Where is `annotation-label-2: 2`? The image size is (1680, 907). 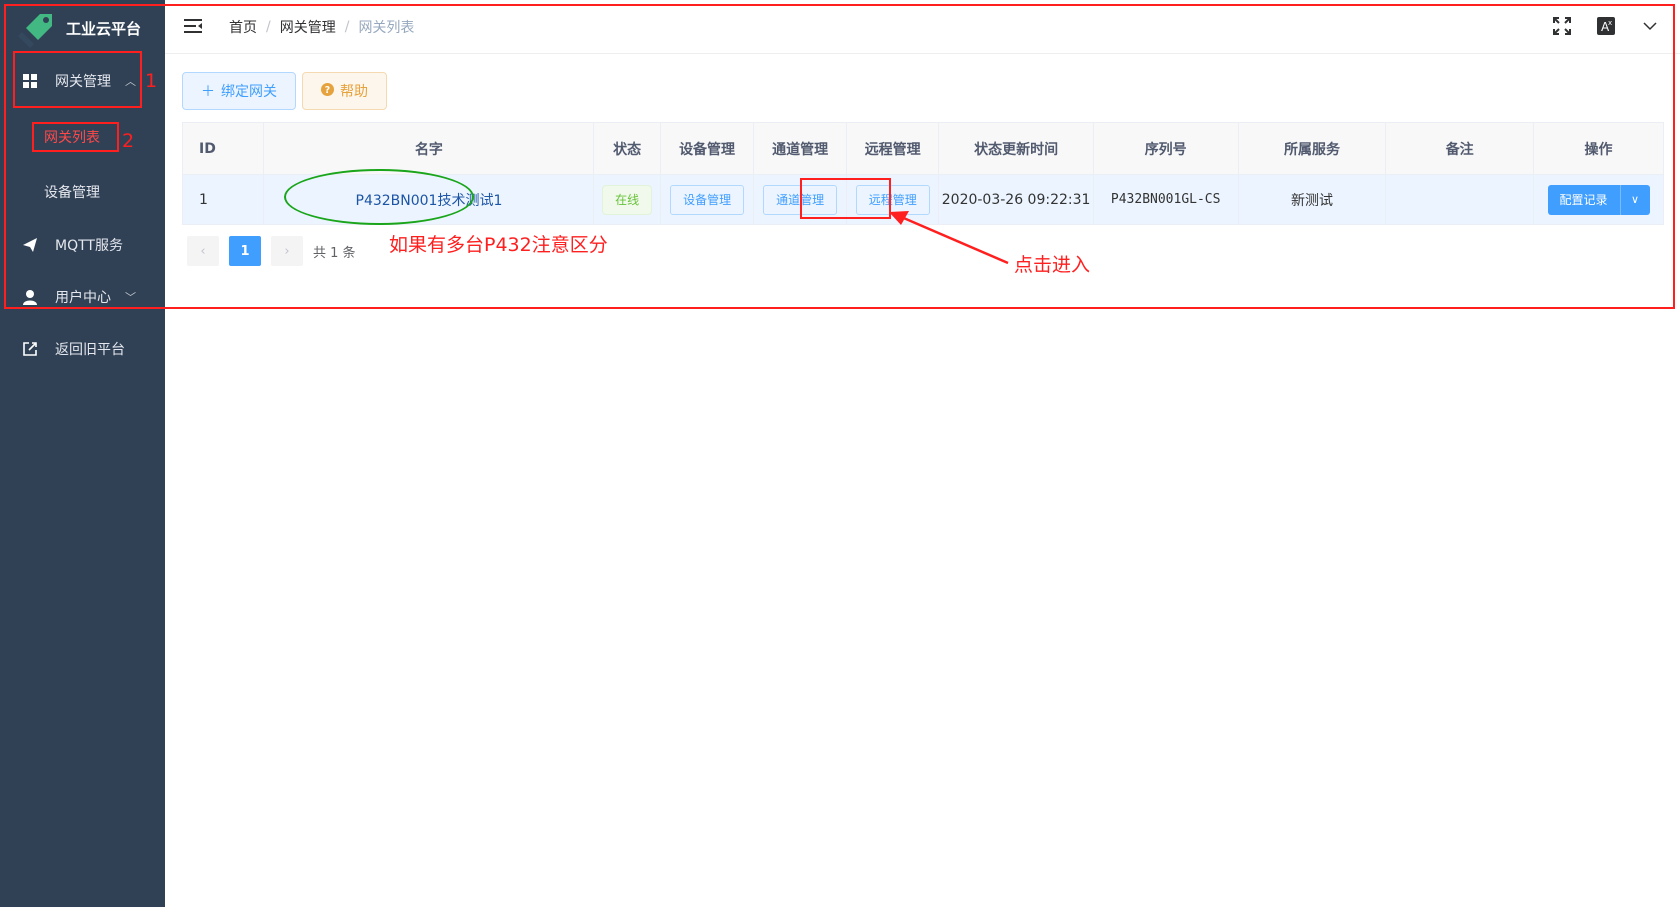 annotation-label-2: 2 is located at coordinates (128, 141).